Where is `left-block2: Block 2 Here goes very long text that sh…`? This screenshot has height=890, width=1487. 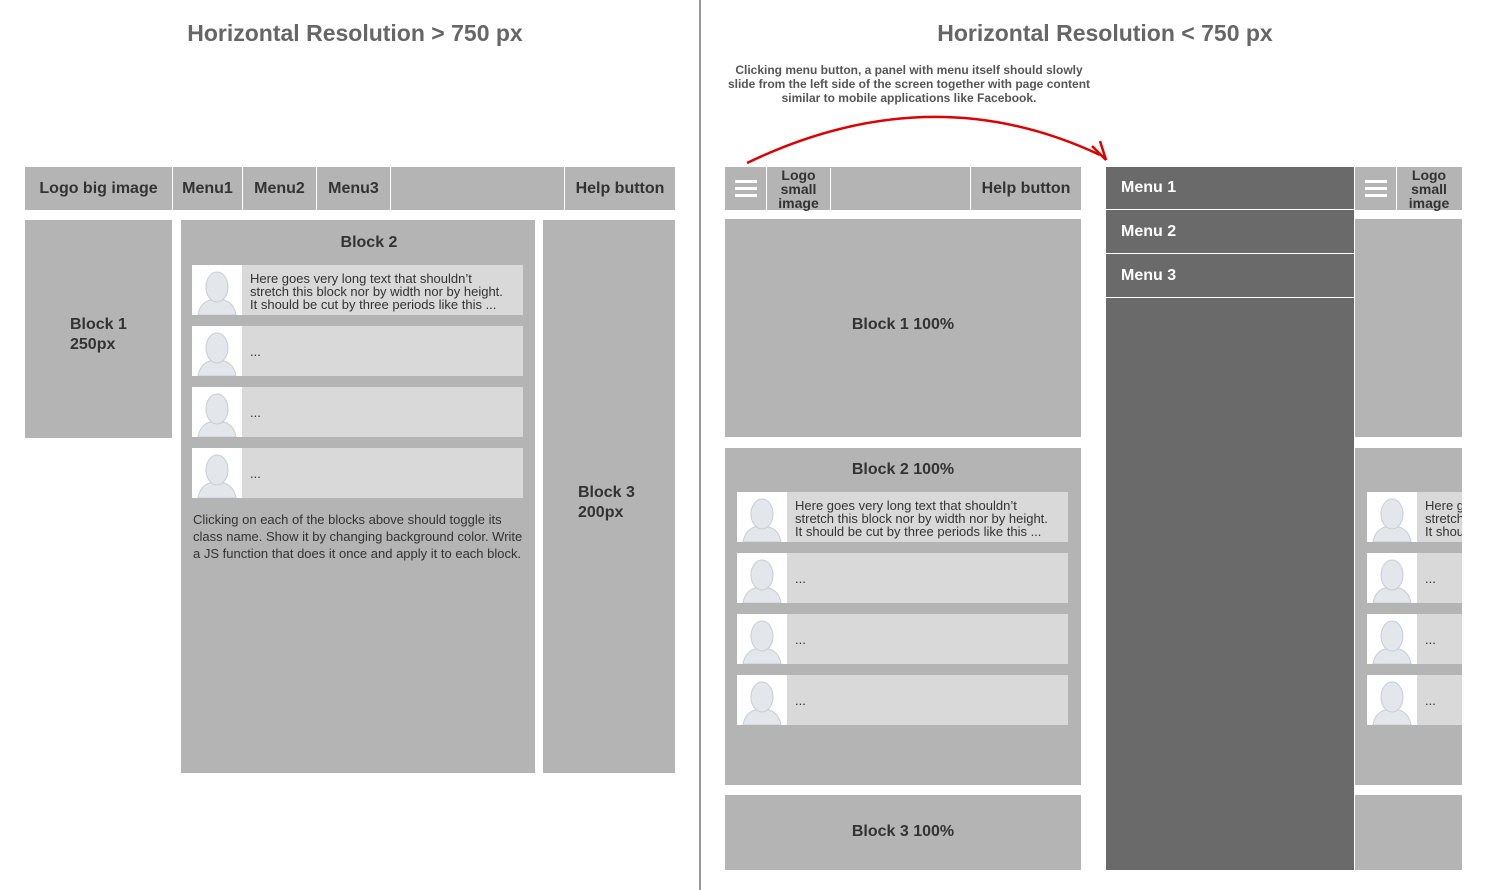 left-block2: Block 2 Here goes very long text that sh… is located at coordinates (358, 496).